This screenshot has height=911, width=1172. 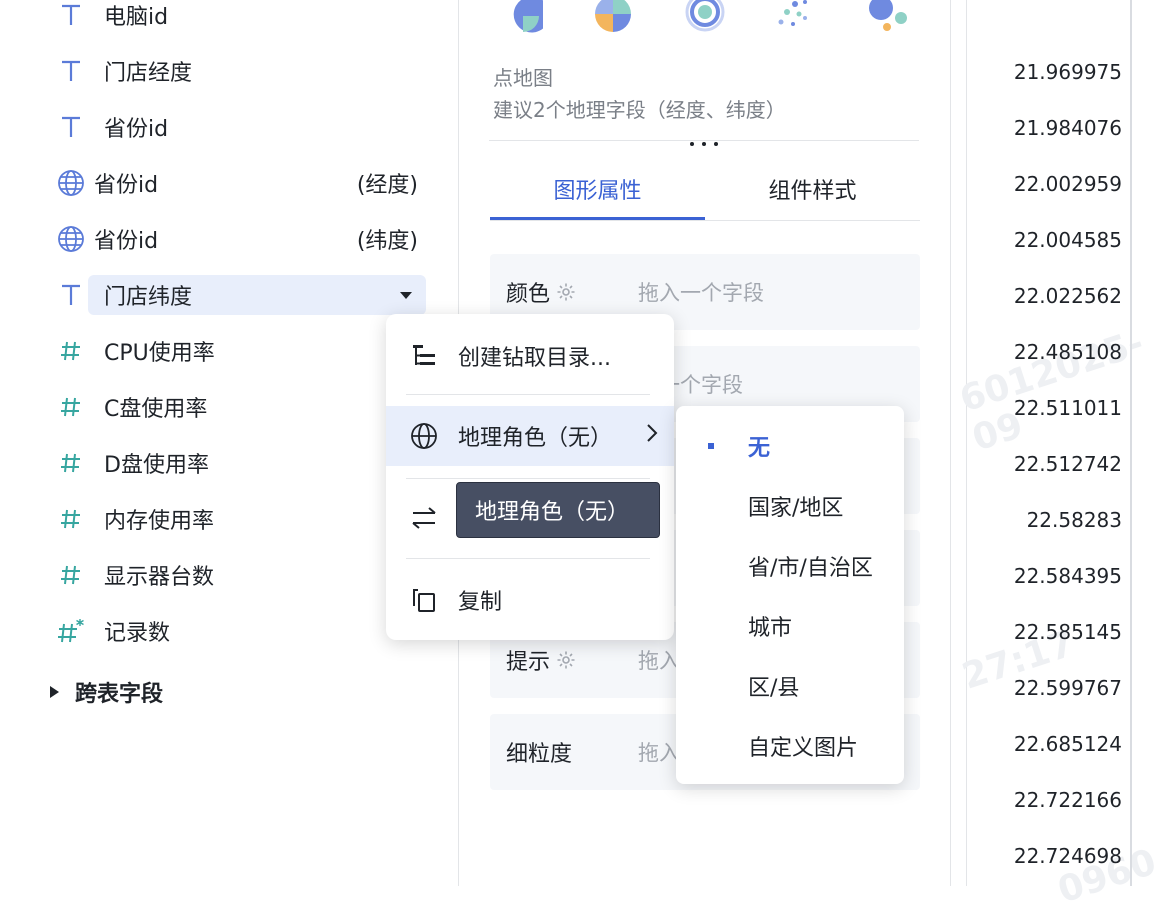 What do you see at coordinates (790, 686) in the screenshot?
I see `submenu-item-district: 区/县` at bounding box center [790, 686].